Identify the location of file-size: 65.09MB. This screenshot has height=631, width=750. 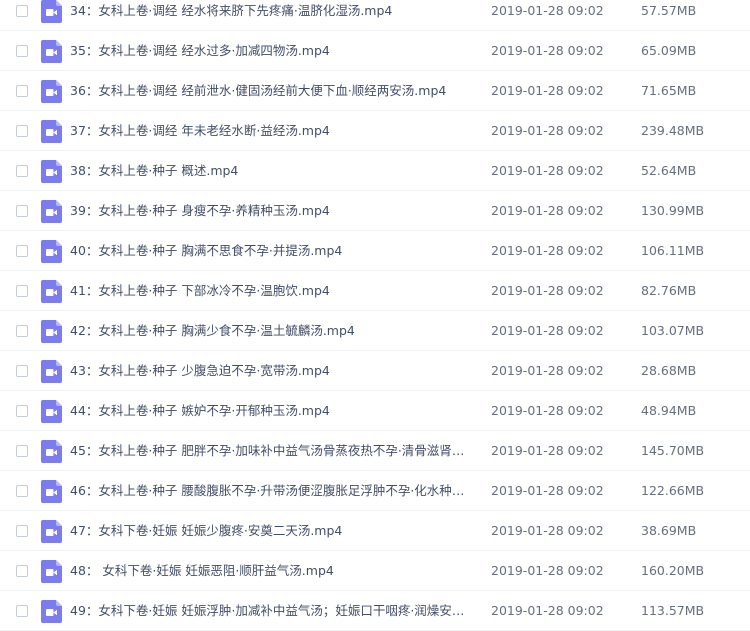
(669, 50).